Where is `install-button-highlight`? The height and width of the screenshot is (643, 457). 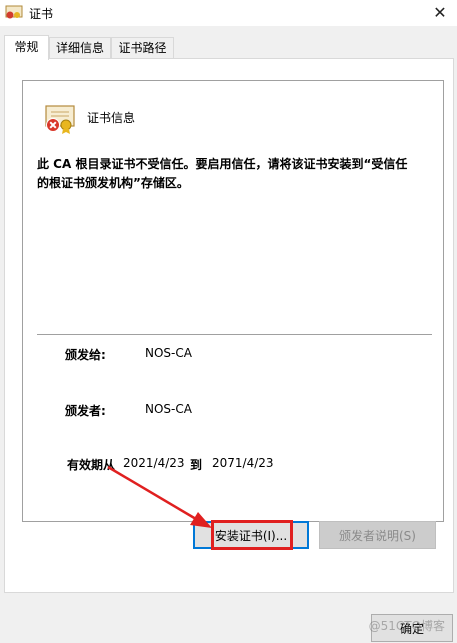
install-button-highlight is located at coordinates (252, 535).